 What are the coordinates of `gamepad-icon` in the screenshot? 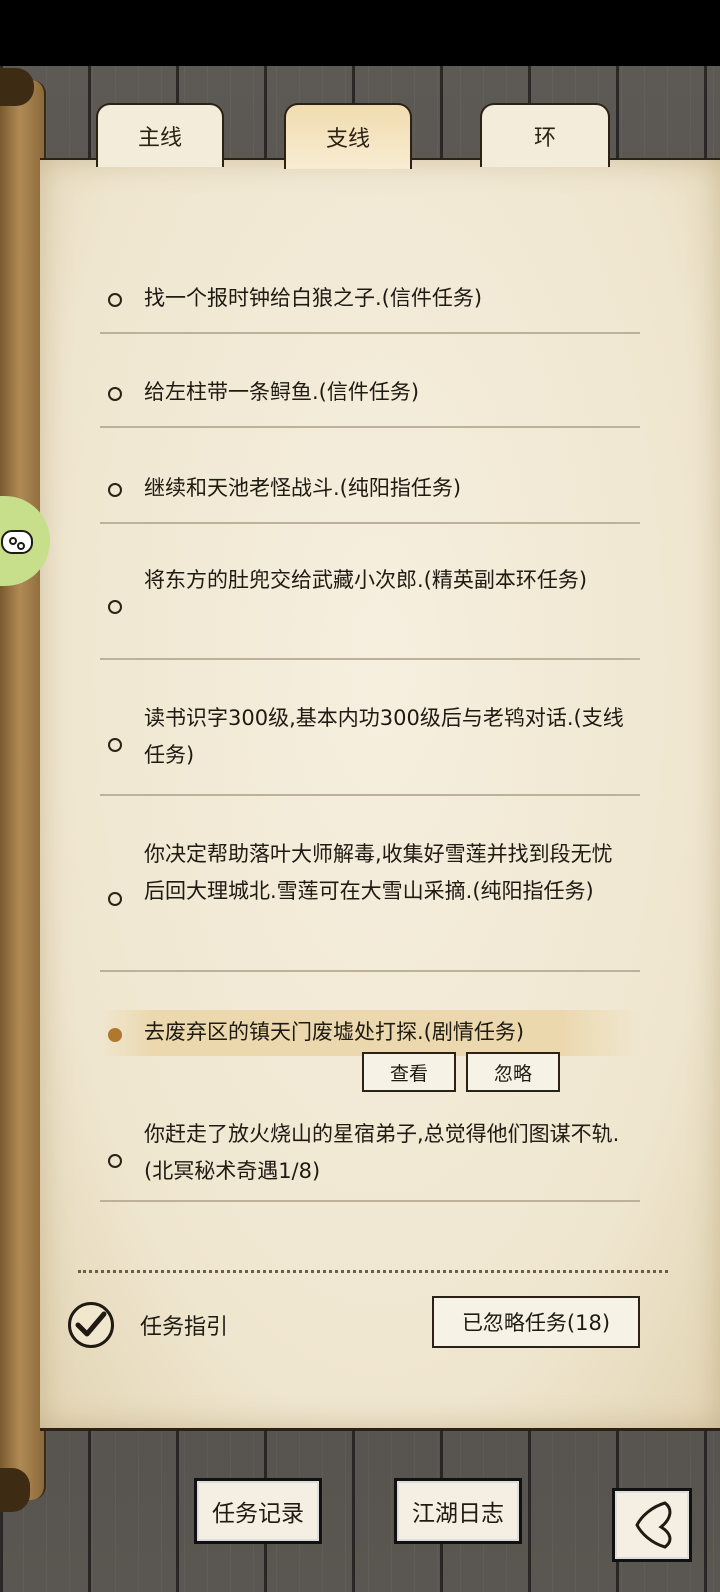 It's located at (17, 542).